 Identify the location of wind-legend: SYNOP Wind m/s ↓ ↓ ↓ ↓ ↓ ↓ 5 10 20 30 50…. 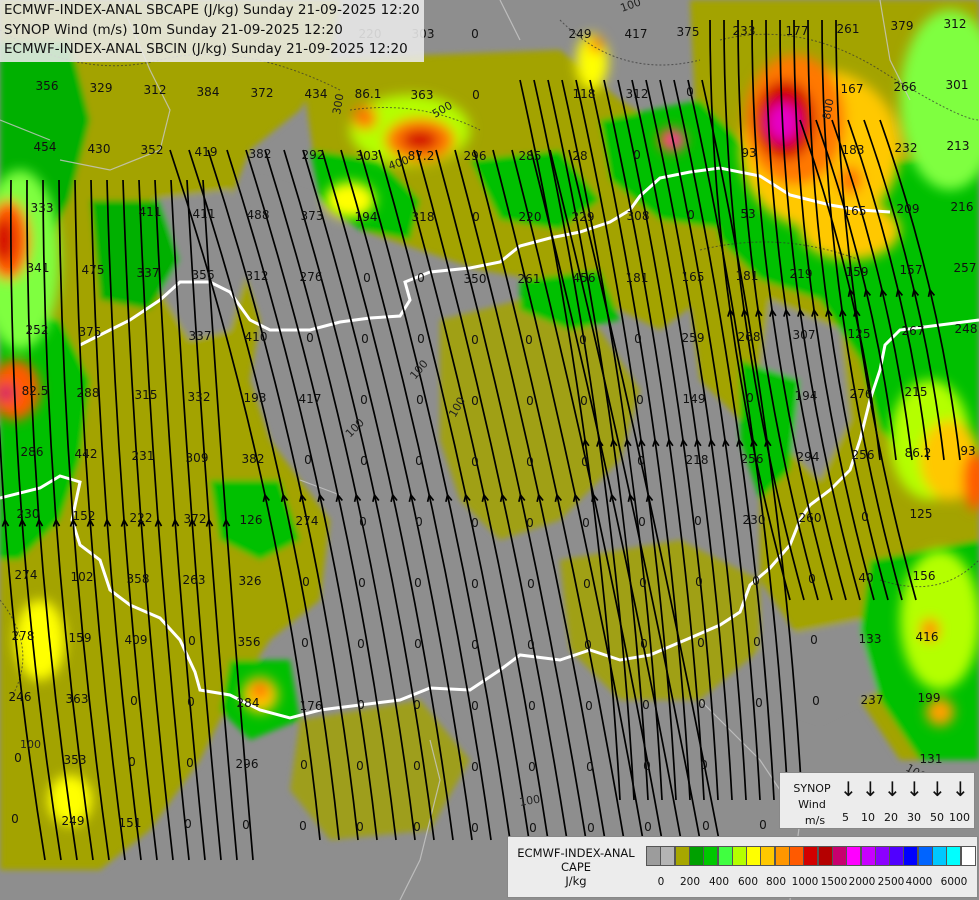
(877, 800).